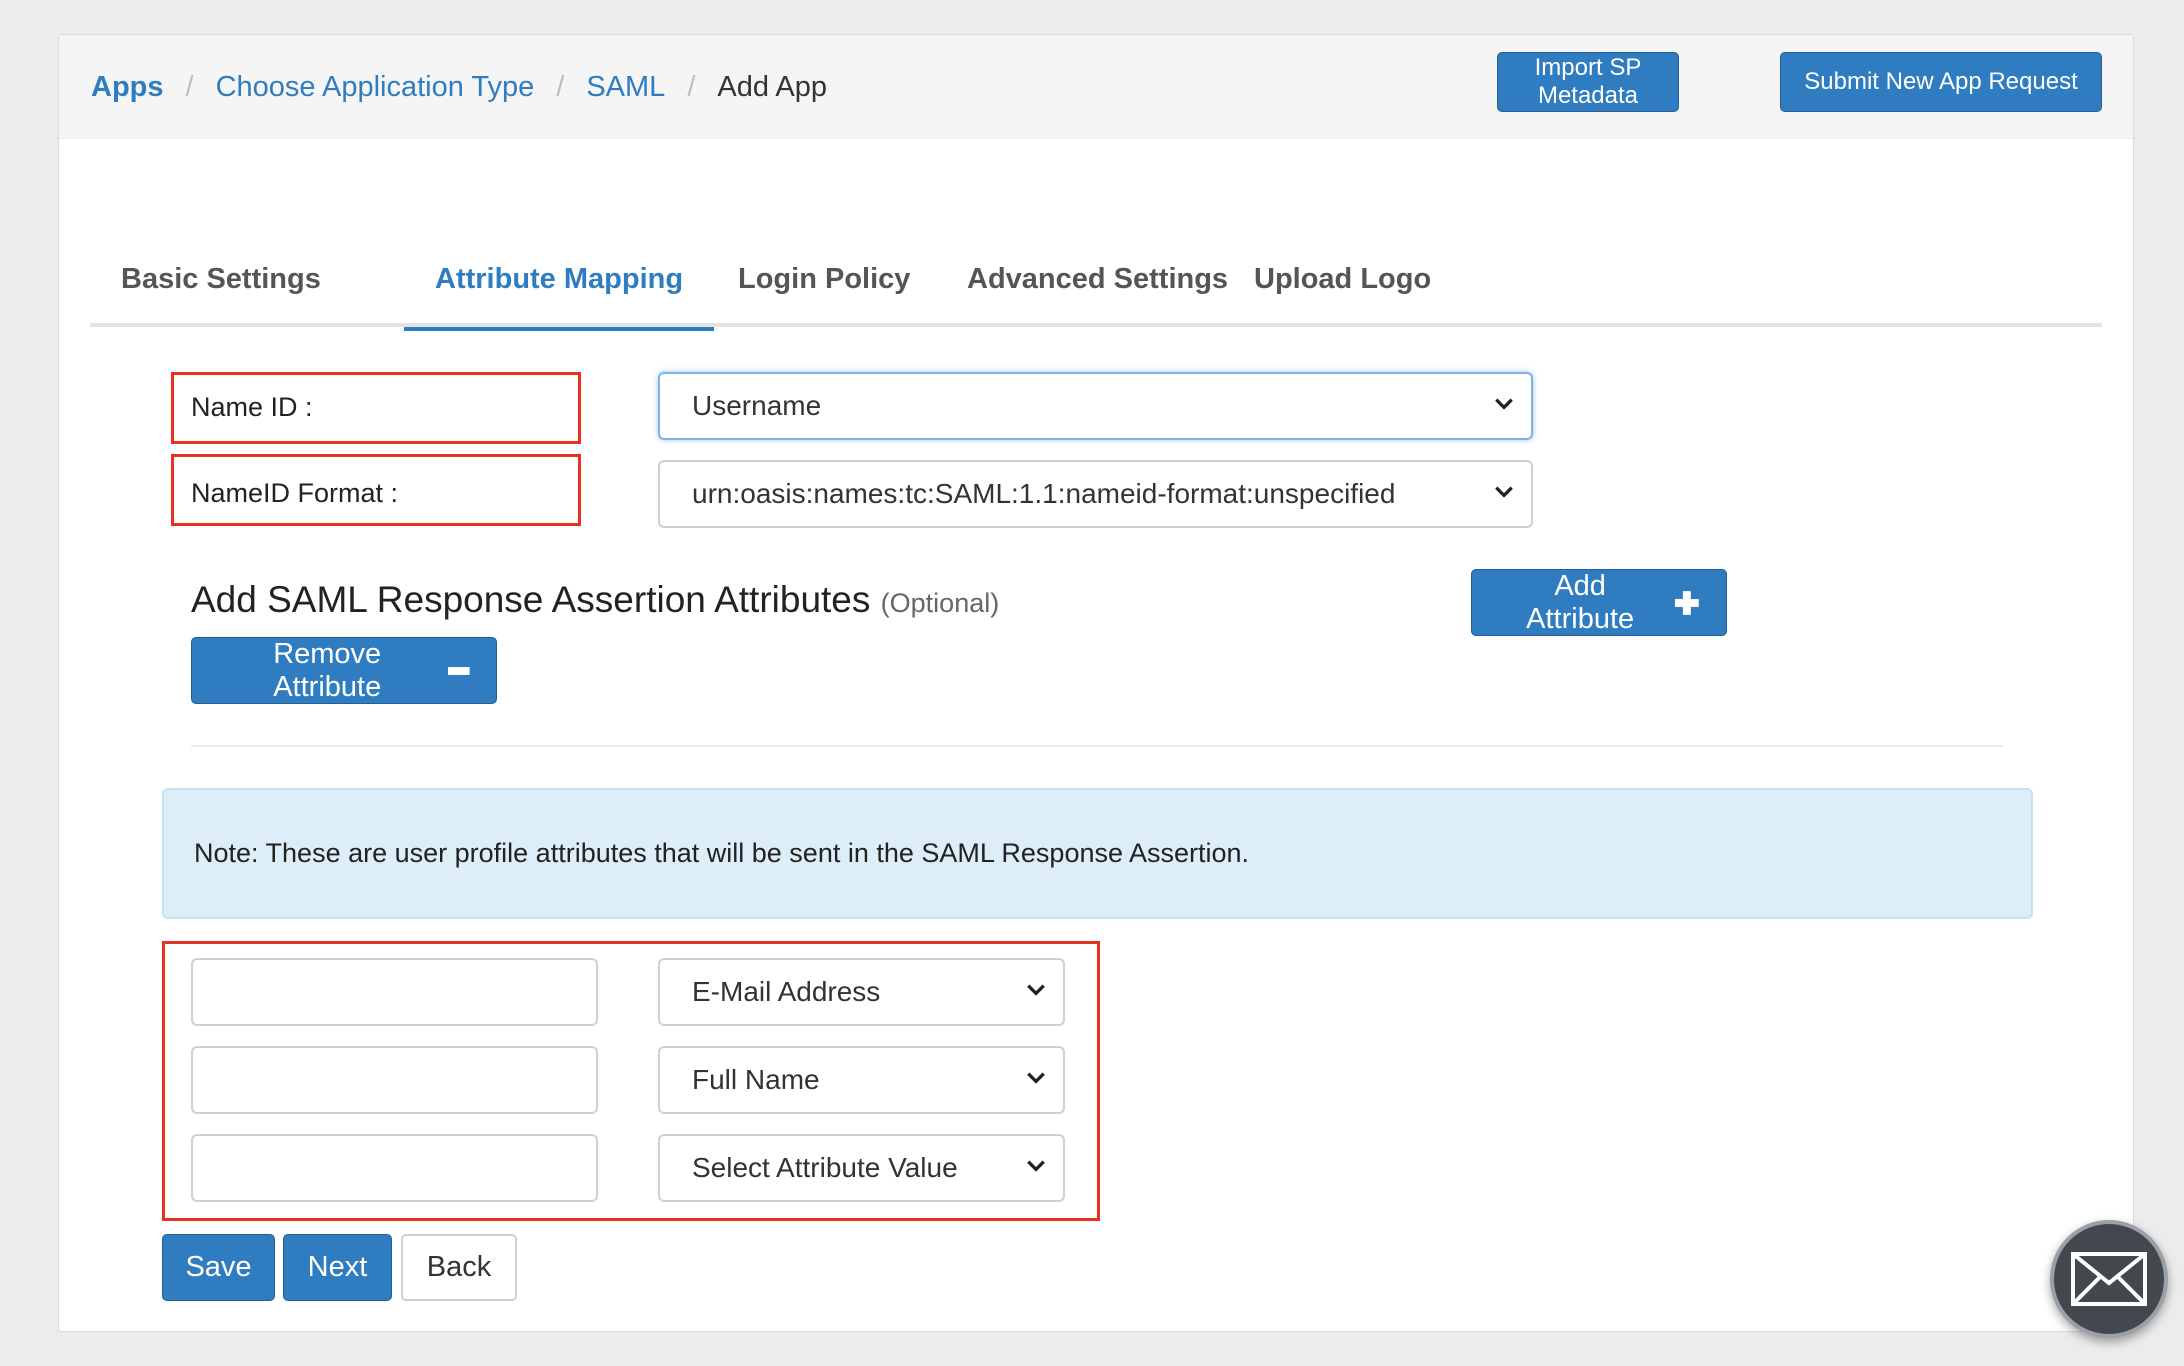 Image resolution: width=2184 pixels, height=1366 pixels. I want to click on envelope-icon, so click(2109, 1279).